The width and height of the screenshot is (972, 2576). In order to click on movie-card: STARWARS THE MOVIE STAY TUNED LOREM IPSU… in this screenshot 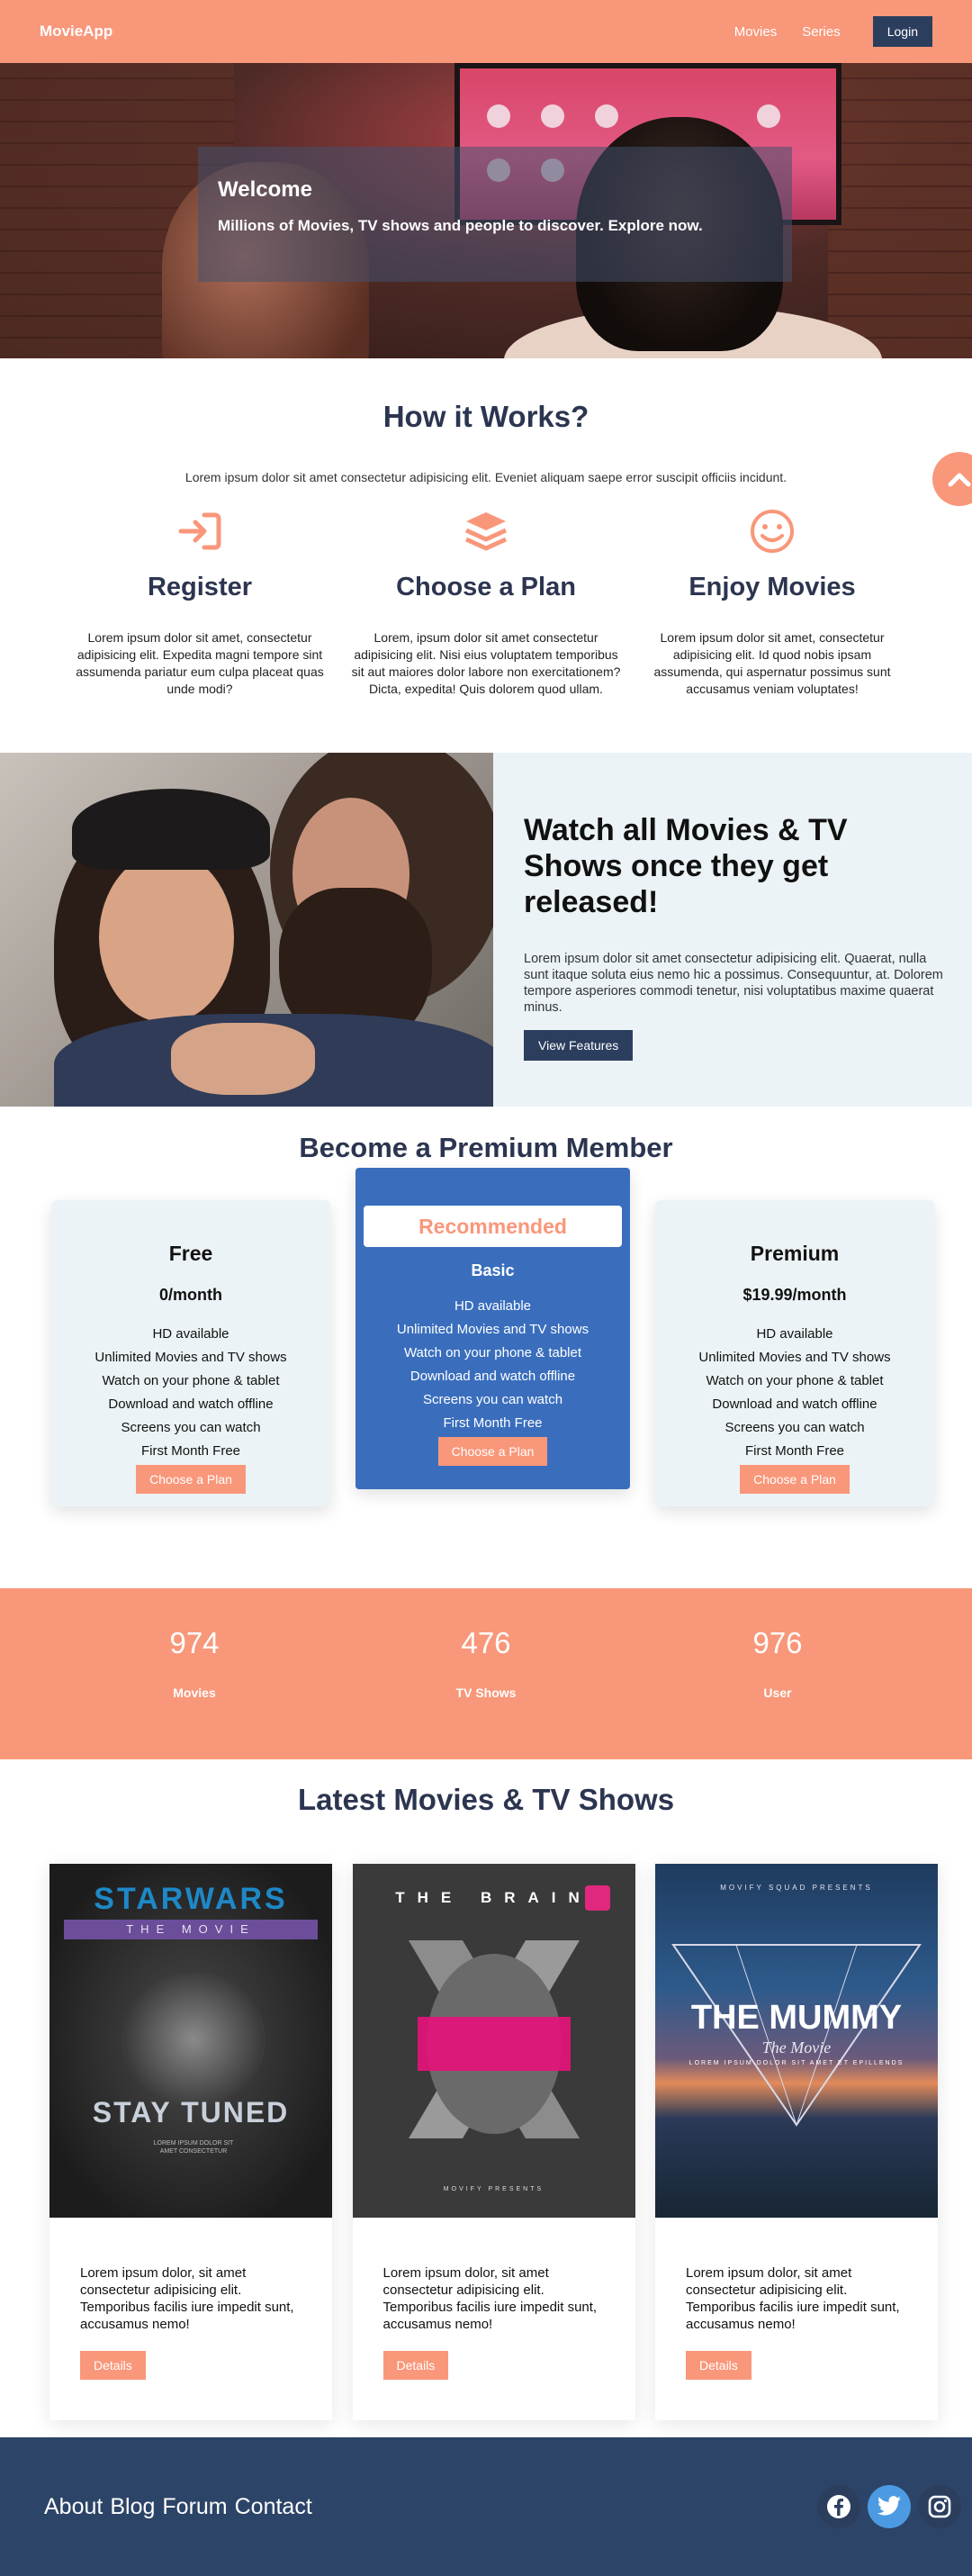, I will do `click(191, 2142)`.